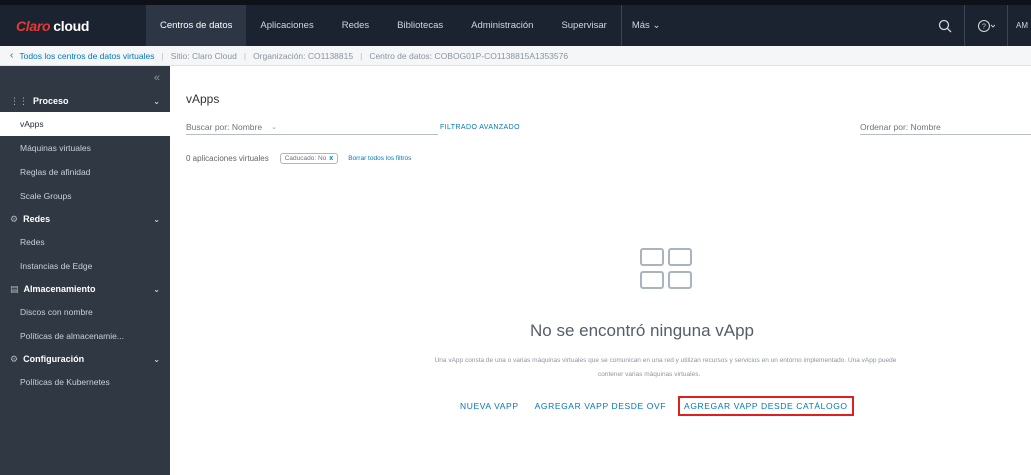 The image size is (1031, 475). I want to click on sidebar-group-almacenamiento: ▤ Almacenamiento ⌄, so click(85, 289).